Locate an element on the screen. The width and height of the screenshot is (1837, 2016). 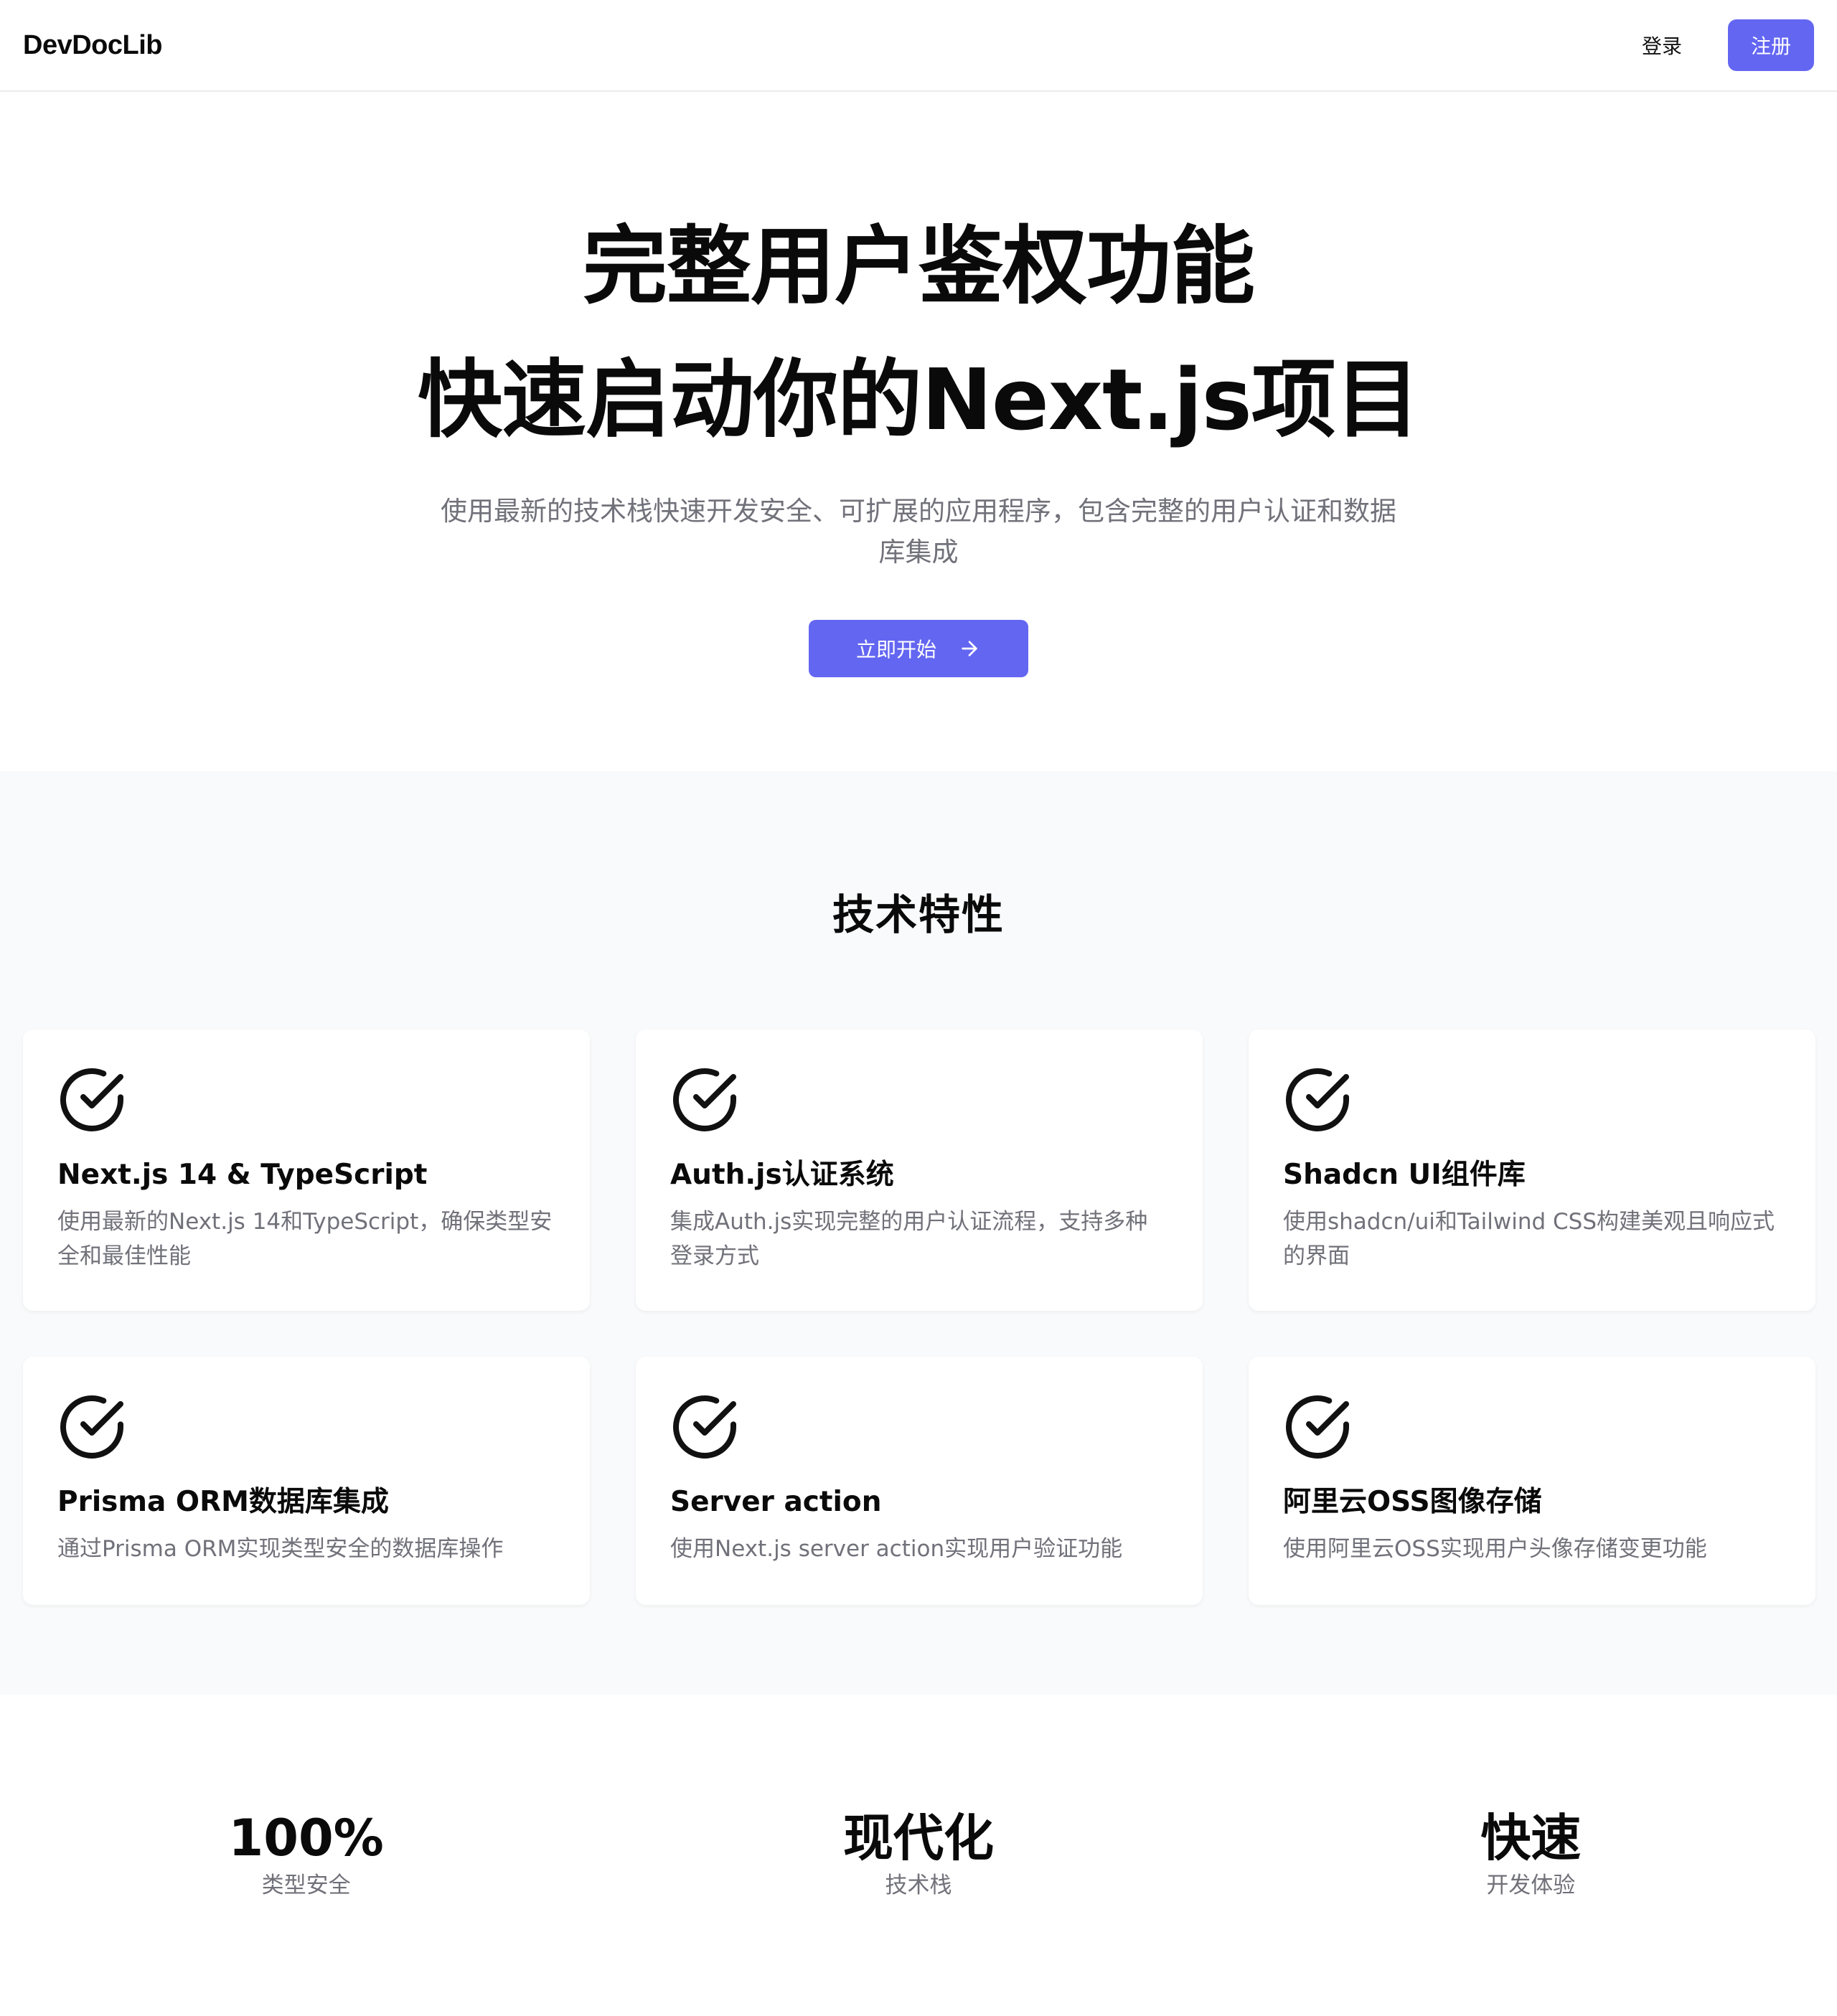
stat-label: 类型安全 is located at coordinates (306, 1885).